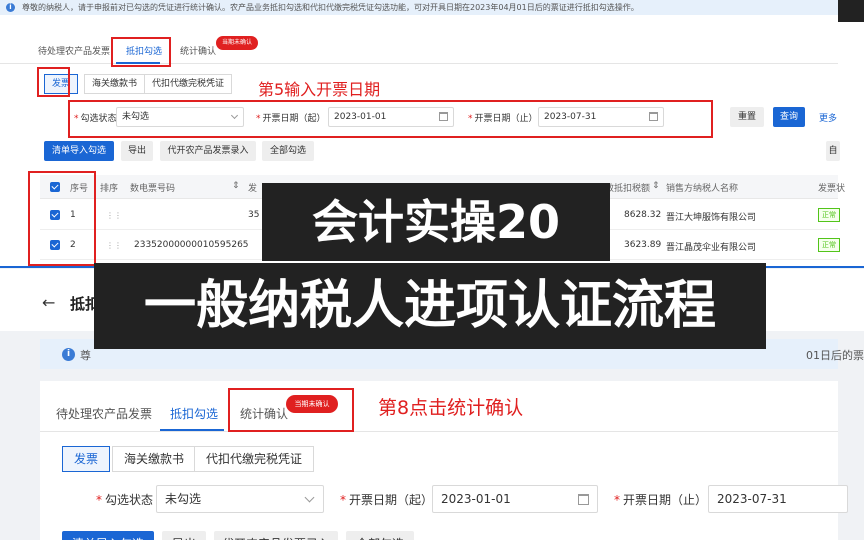  What do you see at coordinates (86, 459) in the screenshot?
I see `segment-invoice: 发票` at bounding box center [86, 459].